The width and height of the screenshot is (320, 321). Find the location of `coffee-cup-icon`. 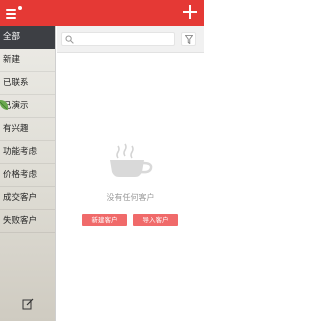

coffee-cup-icon is located at coordinates (131, 160).